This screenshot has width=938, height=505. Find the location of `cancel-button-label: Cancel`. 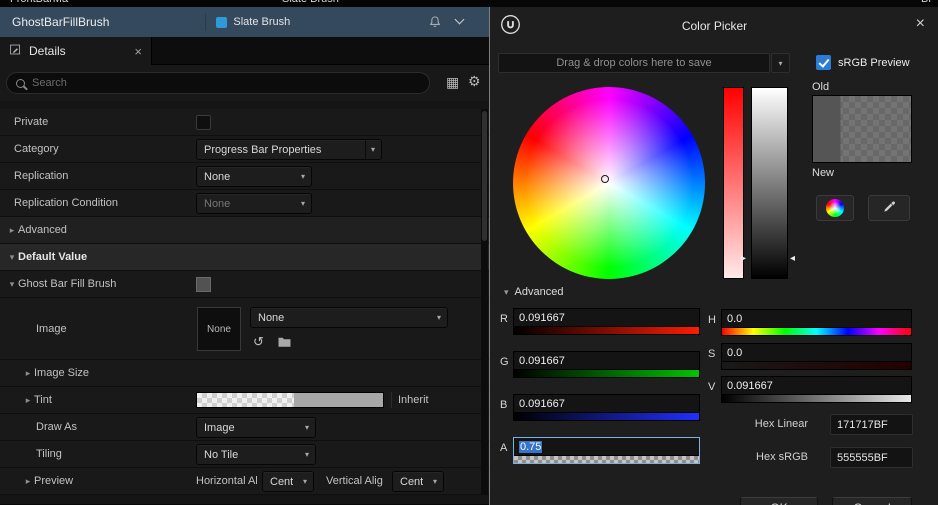

cancel-button-label: Cancel is located at coordinates (871, 503).